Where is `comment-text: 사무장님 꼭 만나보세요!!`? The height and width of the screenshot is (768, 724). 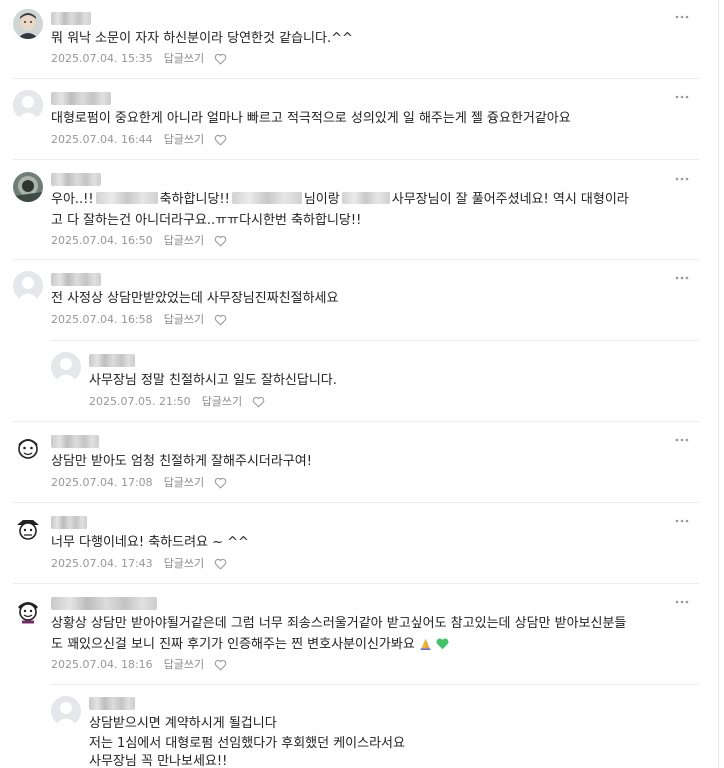 comment-text: 사무장님 꼭 만나보세요!! is located at coordinates (158, 761).